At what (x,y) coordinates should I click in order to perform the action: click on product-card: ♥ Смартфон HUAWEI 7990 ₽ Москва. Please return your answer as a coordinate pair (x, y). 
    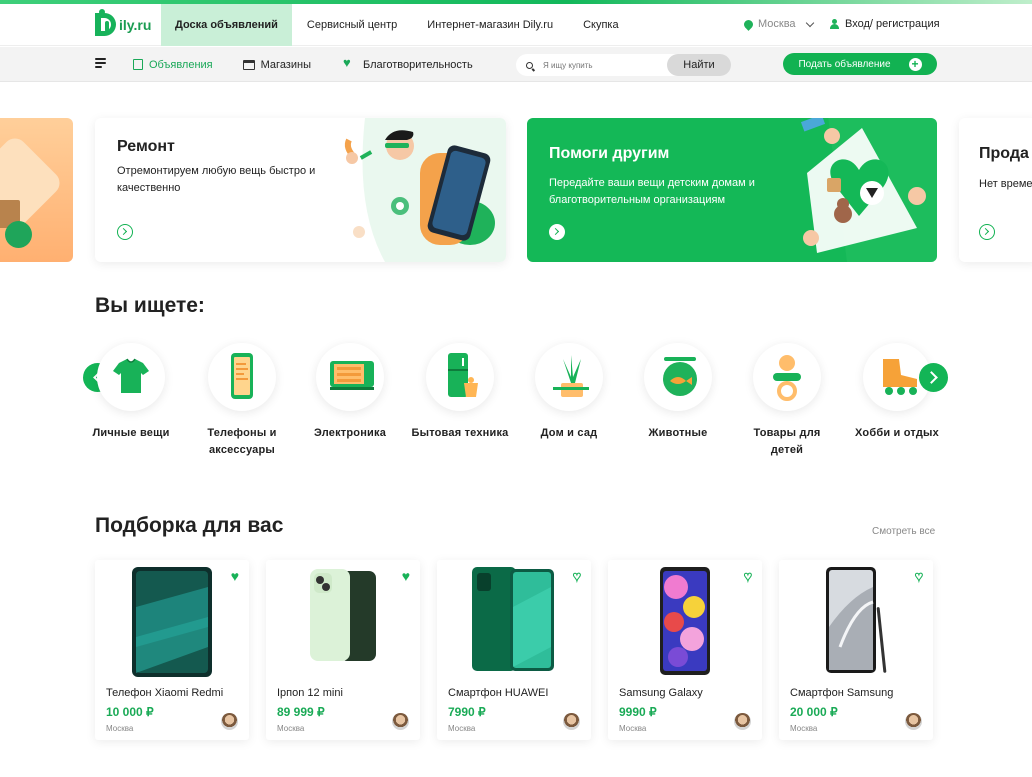
    Looking at the image, I should click on (514, 650).